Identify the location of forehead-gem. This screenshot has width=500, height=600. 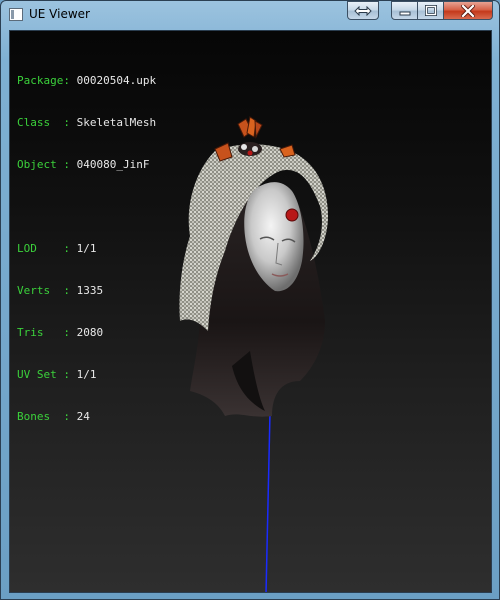
(292, 215).